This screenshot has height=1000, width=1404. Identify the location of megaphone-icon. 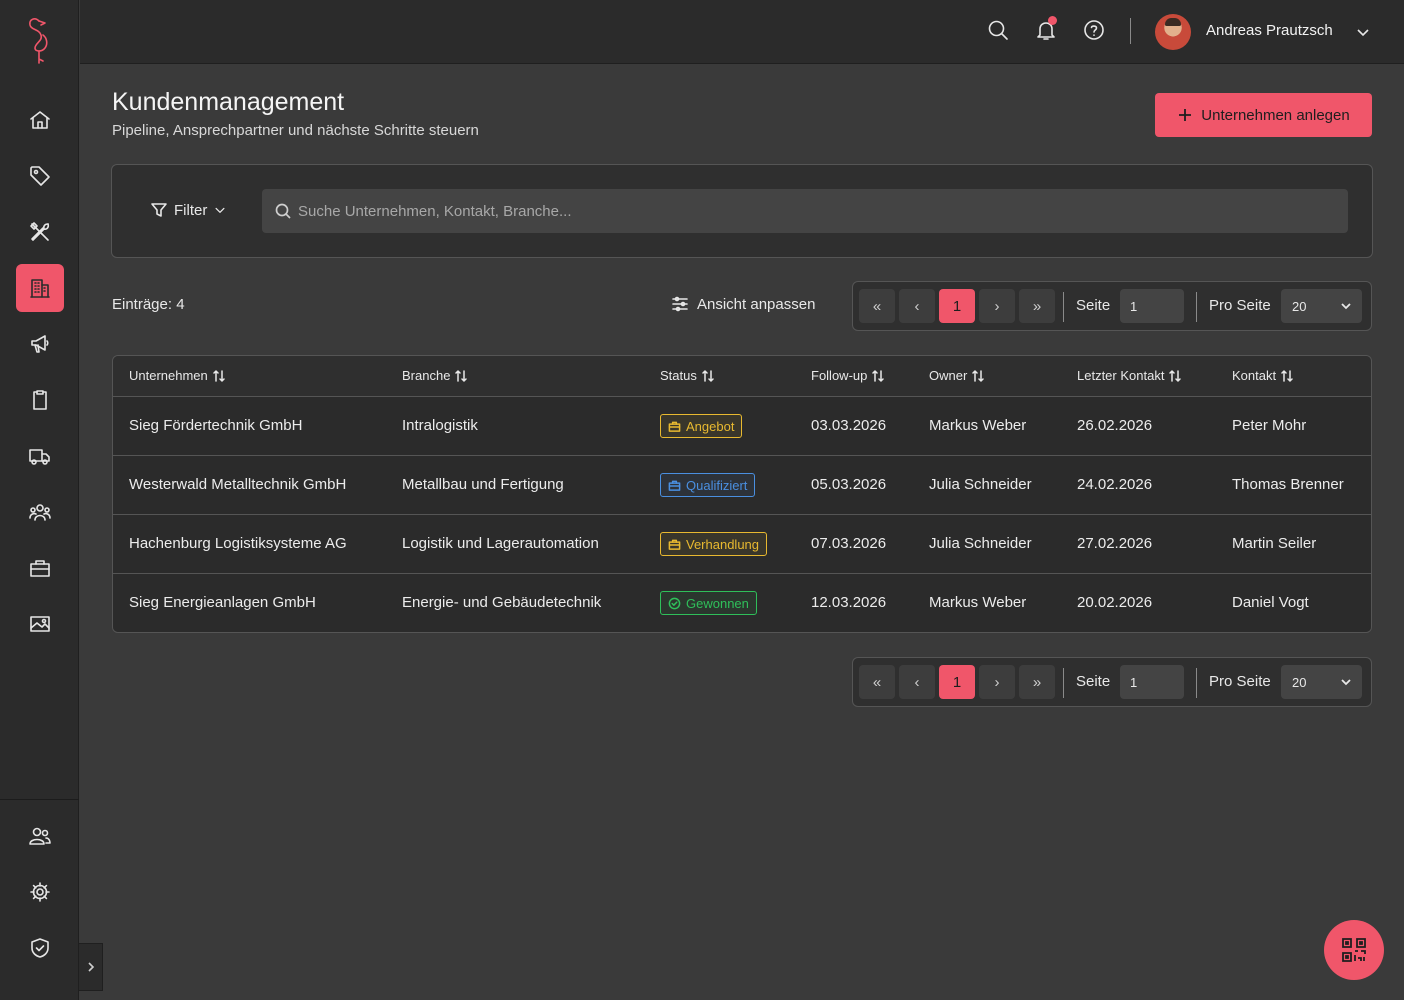
(40, 344).